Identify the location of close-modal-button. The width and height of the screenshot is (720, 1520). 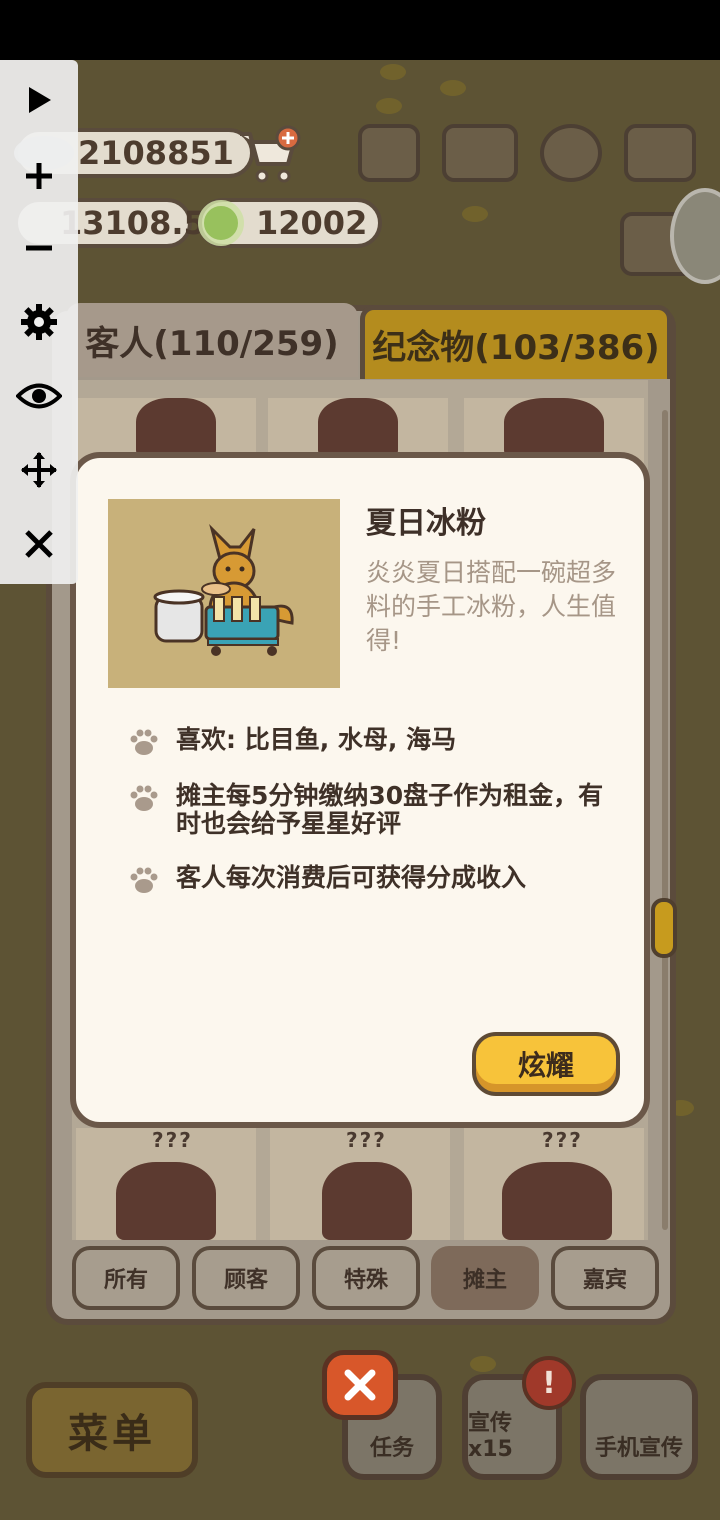
(360, 1385).